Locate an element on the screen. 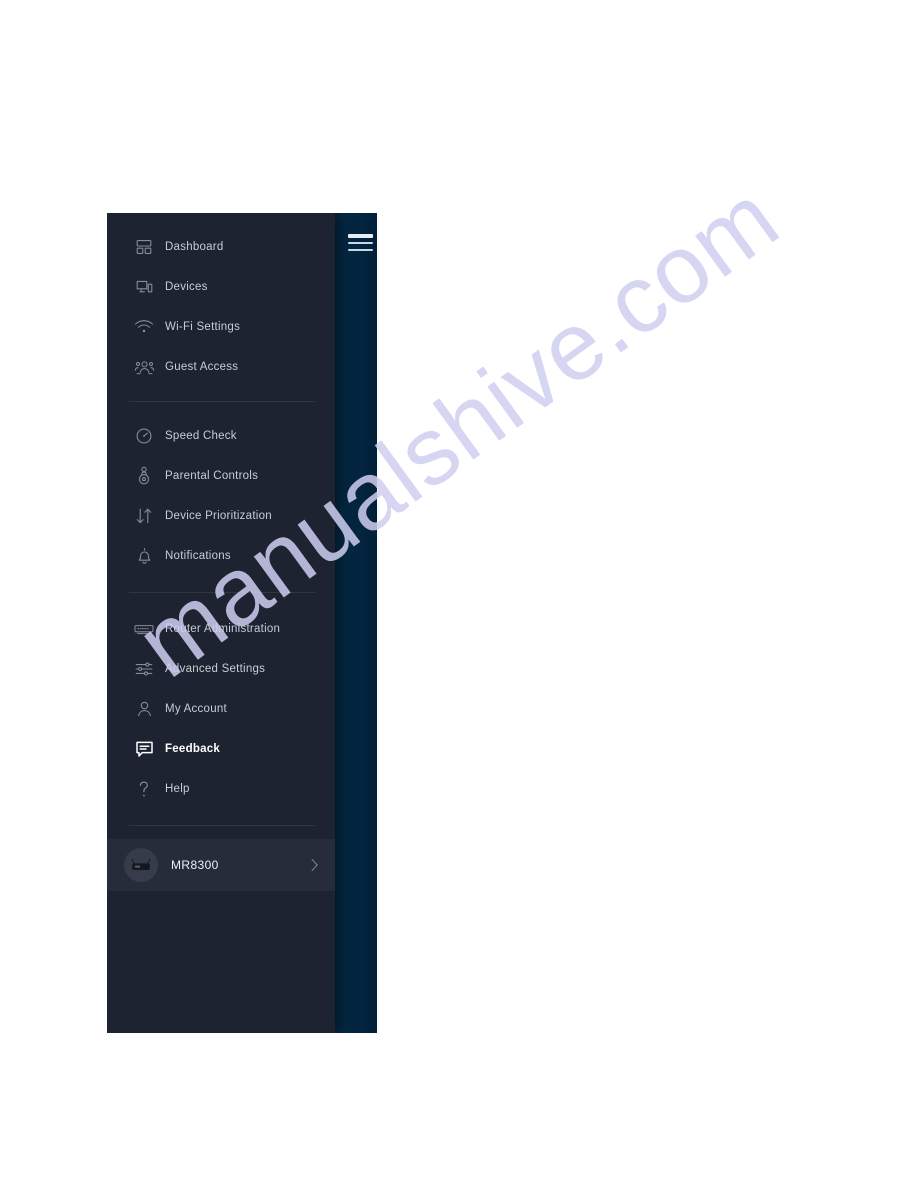  hamburger-menu-button is located at coordinates (360, 243).